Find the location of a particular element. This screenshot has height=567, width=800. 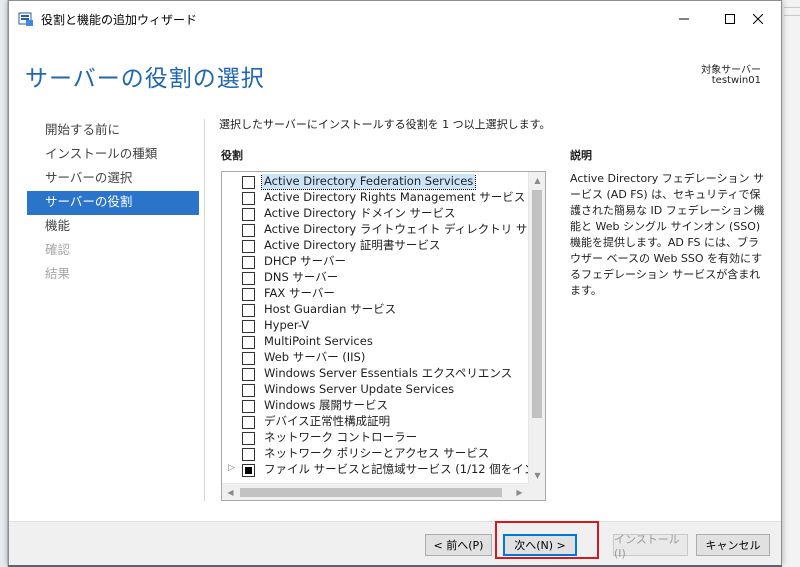

role-row: デバイス正常性構成証明 is located at coordinates (375, 422).